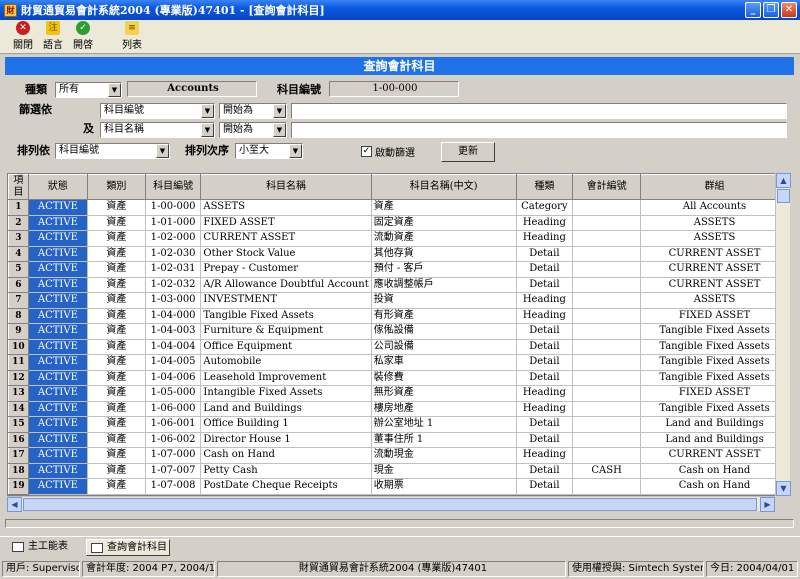 The height and width of the screenshot is (579, 800). I want to click on account-name-cell: Prepay - Customer, so click(286, 269).